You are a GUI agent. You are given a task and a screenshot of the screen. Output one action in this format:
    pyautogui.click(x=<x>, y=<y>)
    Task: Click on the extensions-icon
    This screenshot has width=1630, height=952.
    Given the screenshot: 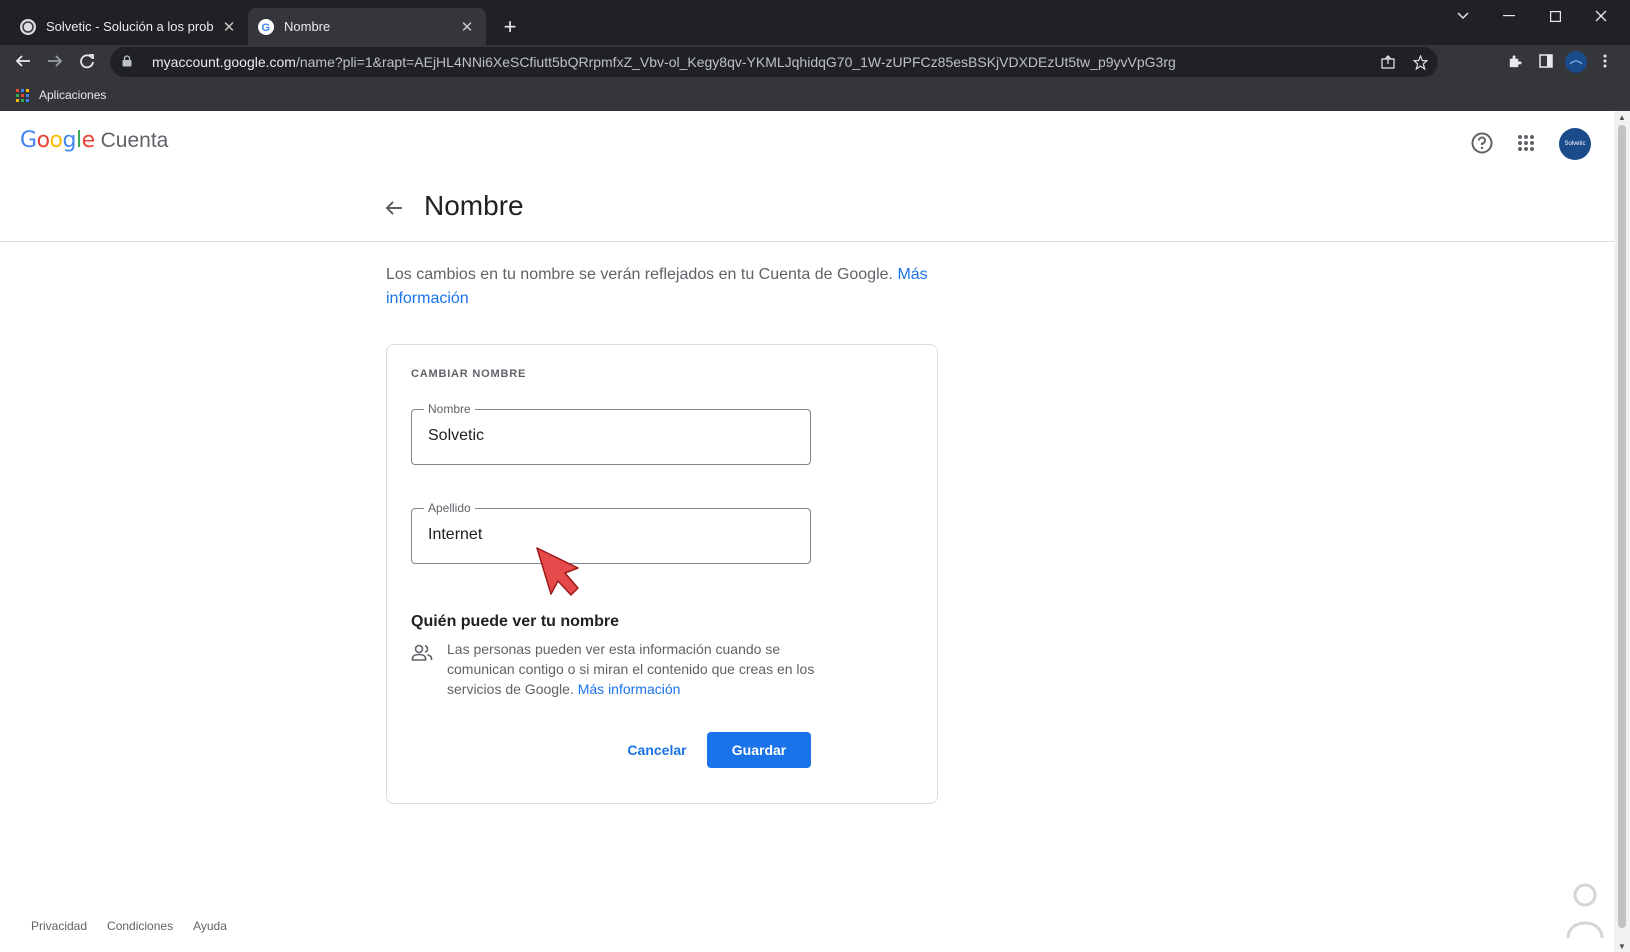 What is the action you would take?
    pyautogui.click(x=1514, y=61)
    